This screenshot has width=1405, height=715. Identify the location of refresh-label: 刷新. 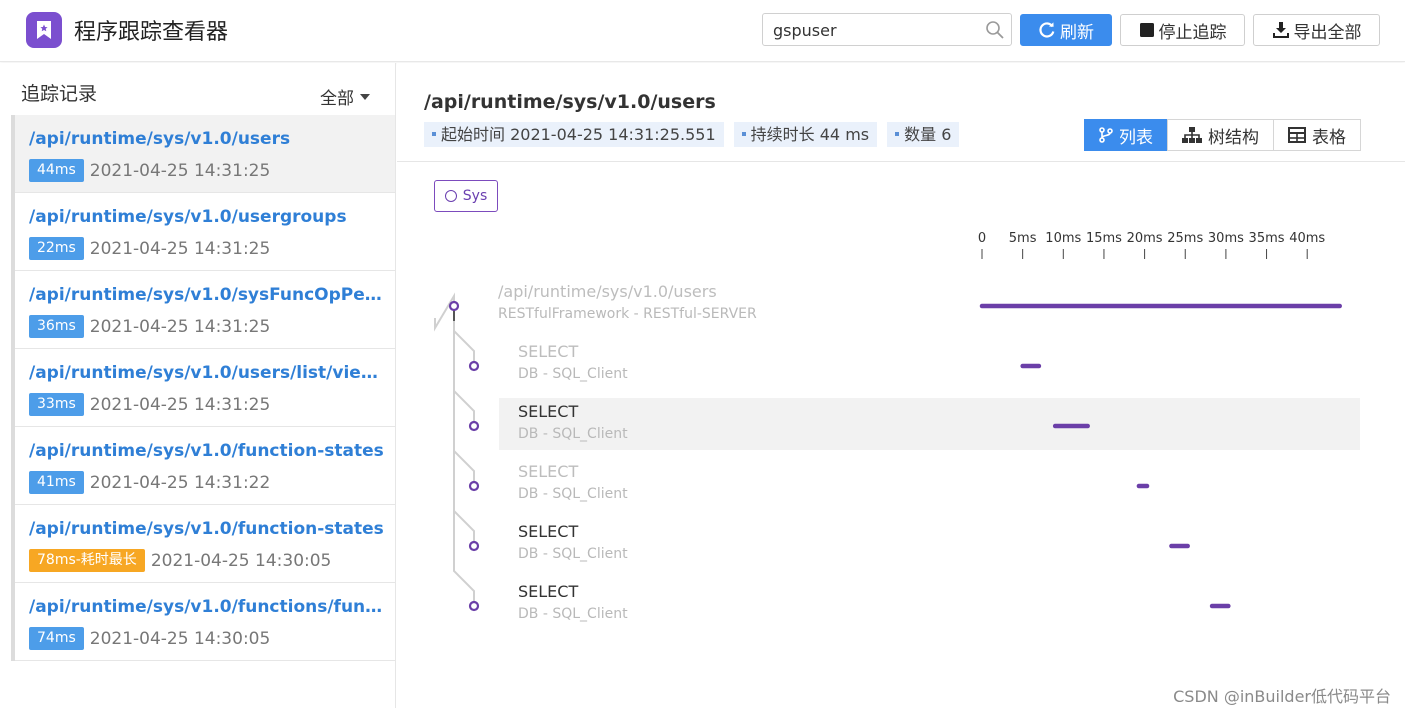
(1077, 32).